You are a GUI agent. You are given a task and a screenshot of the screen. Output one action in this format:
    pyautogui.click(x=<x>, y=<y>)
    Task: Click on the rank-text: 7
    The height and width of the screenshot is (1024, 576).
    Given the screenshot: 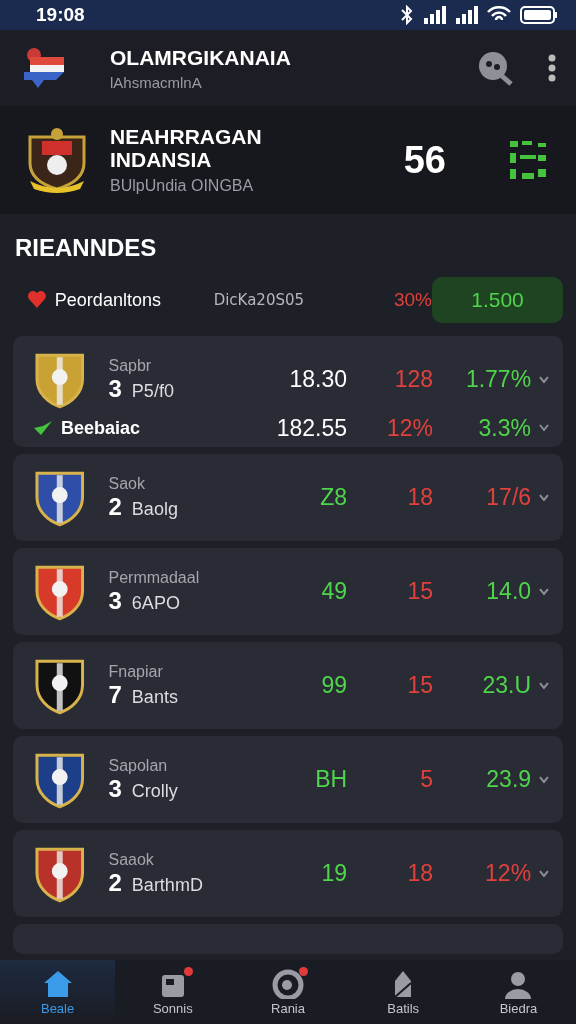 What is the action you would take?
    pyautogui.click(x=115, y=694)
    